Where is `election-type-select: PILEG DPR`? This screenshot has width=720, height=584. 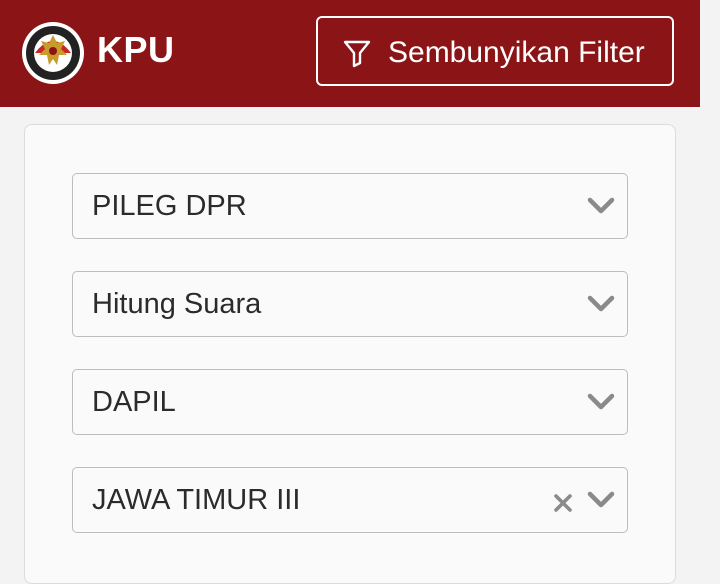
election-type-select: PILEG DPR is located at coordinates (350, 206).